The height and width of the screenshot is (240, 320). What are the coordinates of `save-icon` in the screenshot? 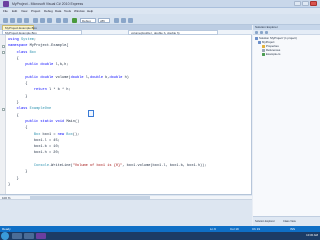 It's located at (19, 20).